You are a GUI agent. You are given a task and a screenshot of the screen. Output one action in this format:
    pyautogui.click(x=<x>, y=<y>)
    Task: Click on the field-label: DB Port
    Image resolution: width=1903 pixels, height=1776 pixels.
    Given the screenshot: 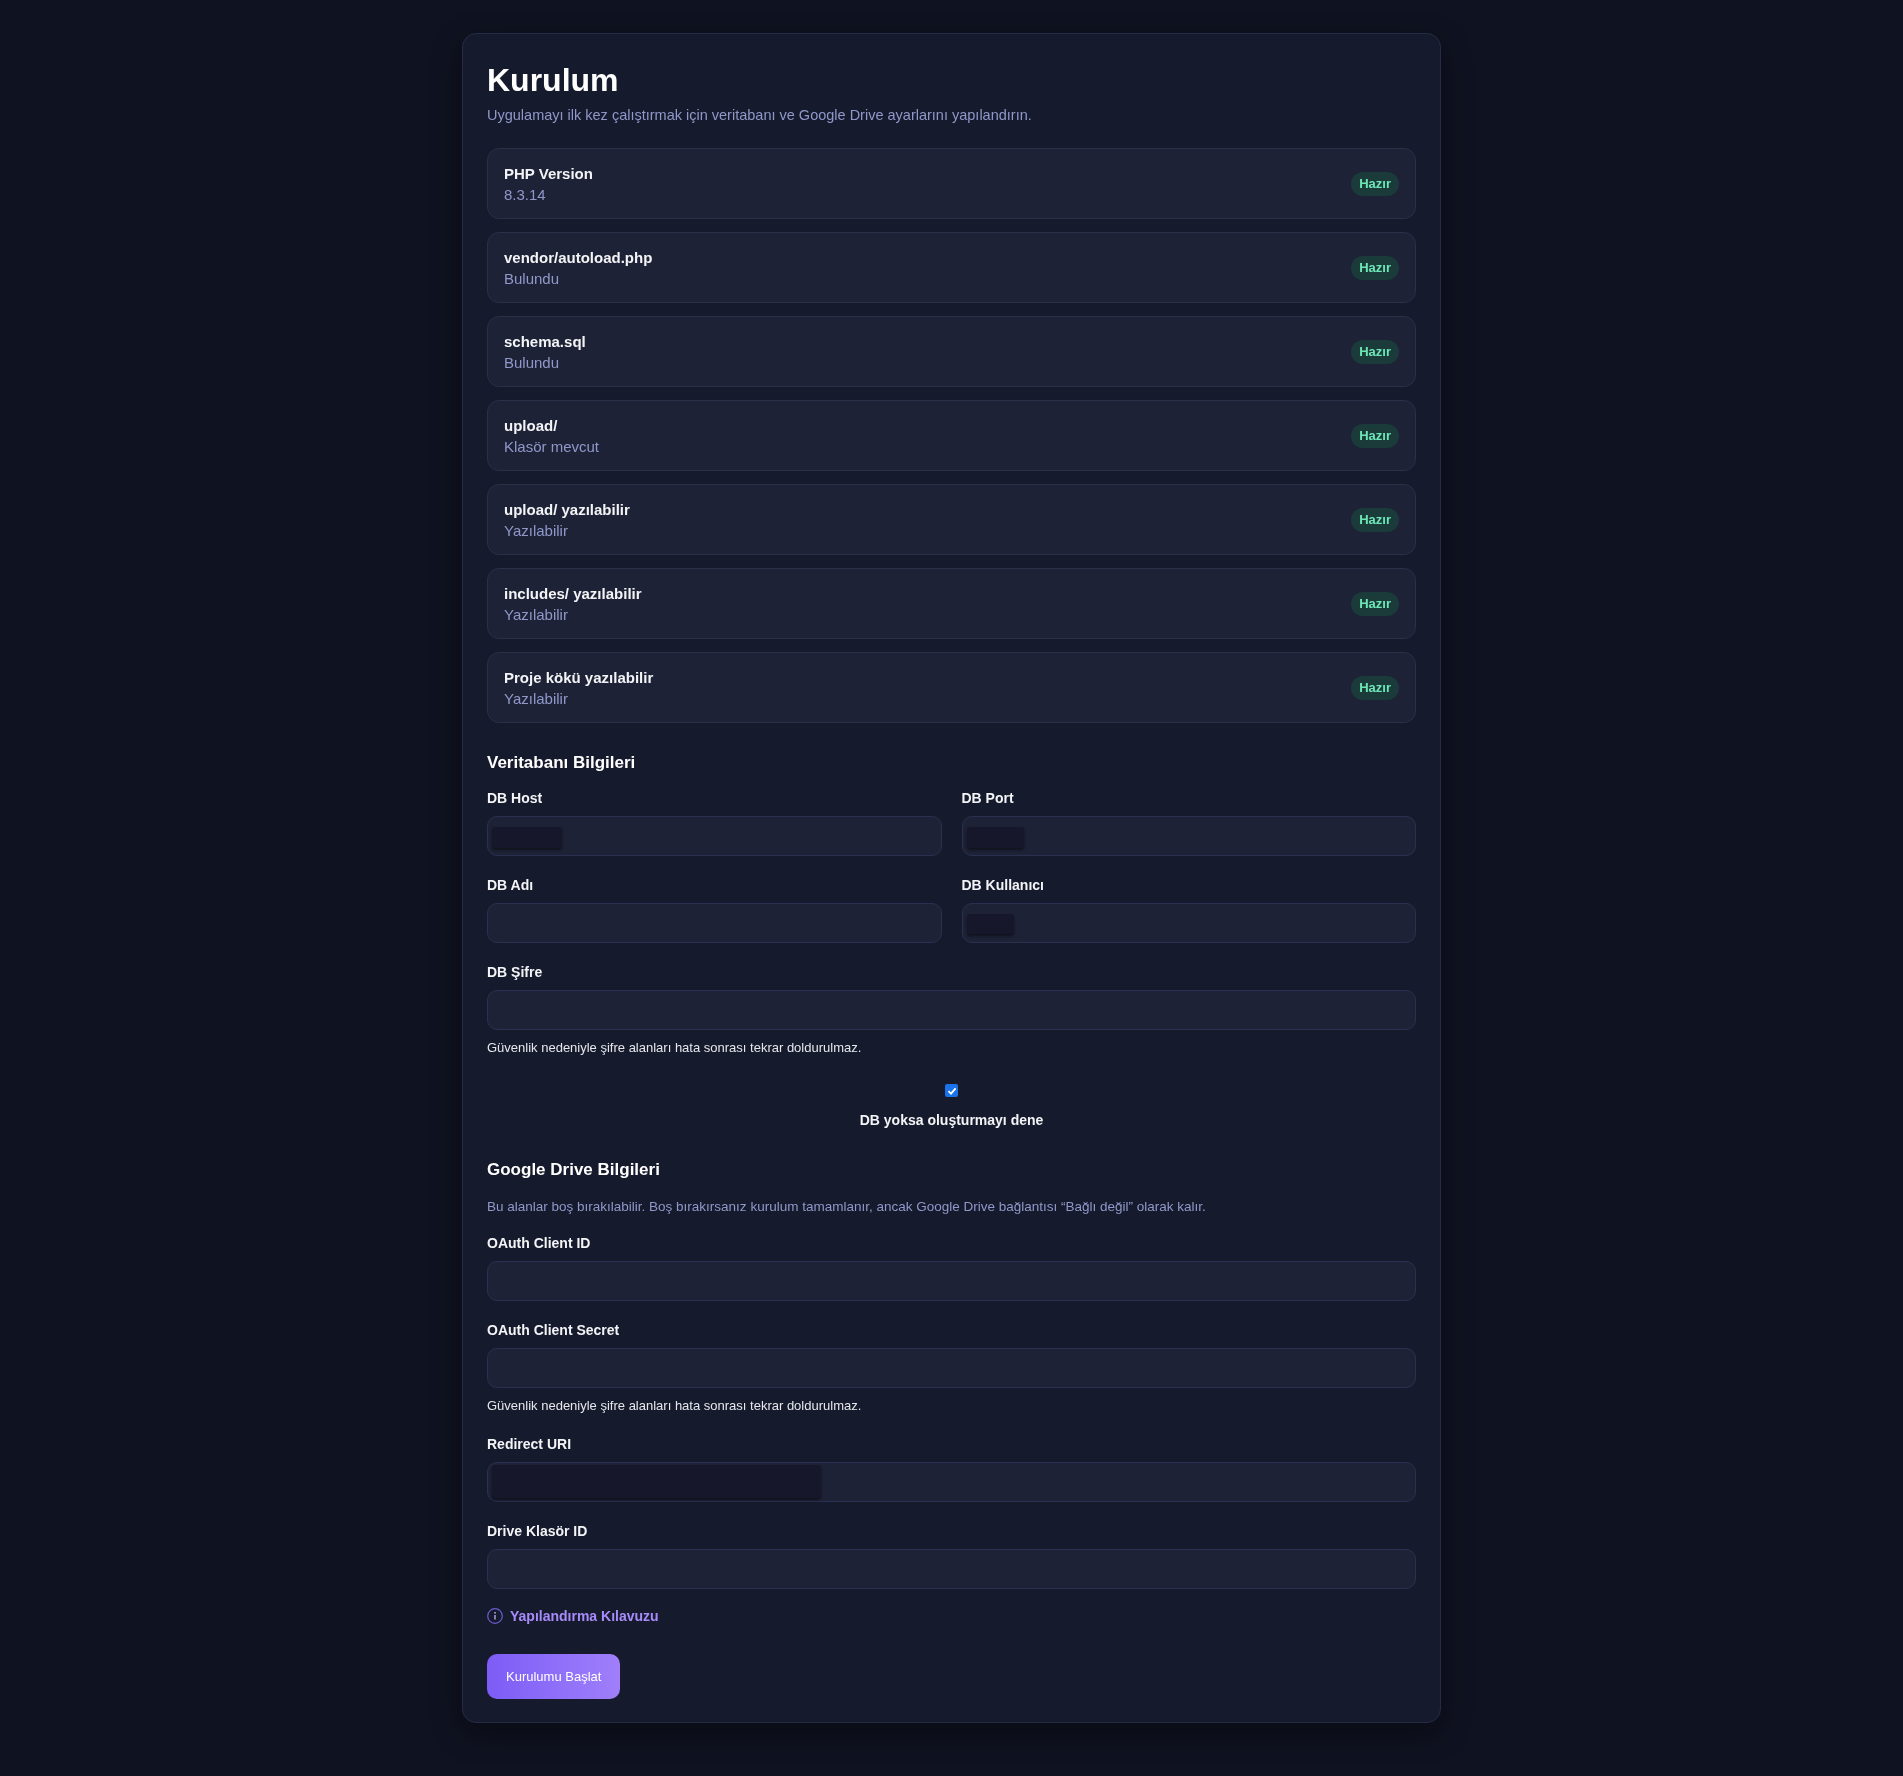 What is the action you would take?
    pyautogui.click(x=988, y=798)
    